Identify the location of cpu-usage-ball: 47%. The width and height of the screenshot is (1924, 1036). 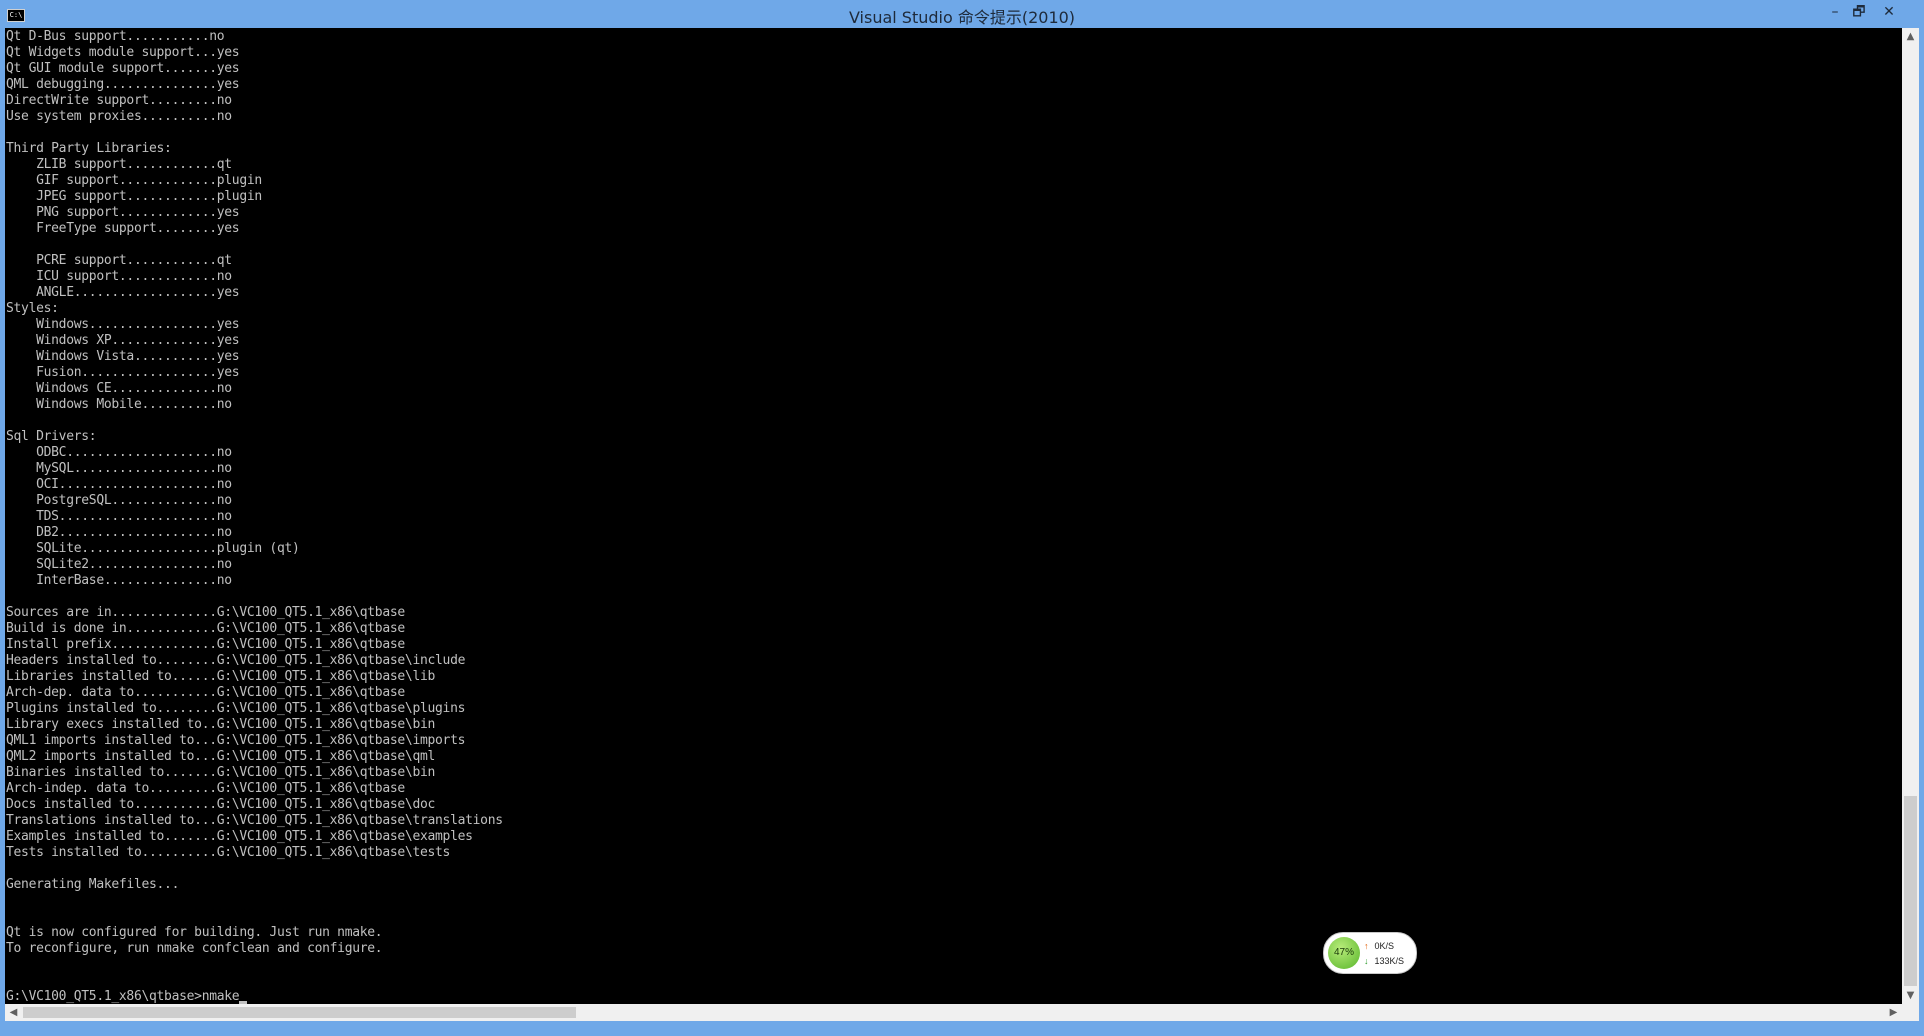
(1344, 953).